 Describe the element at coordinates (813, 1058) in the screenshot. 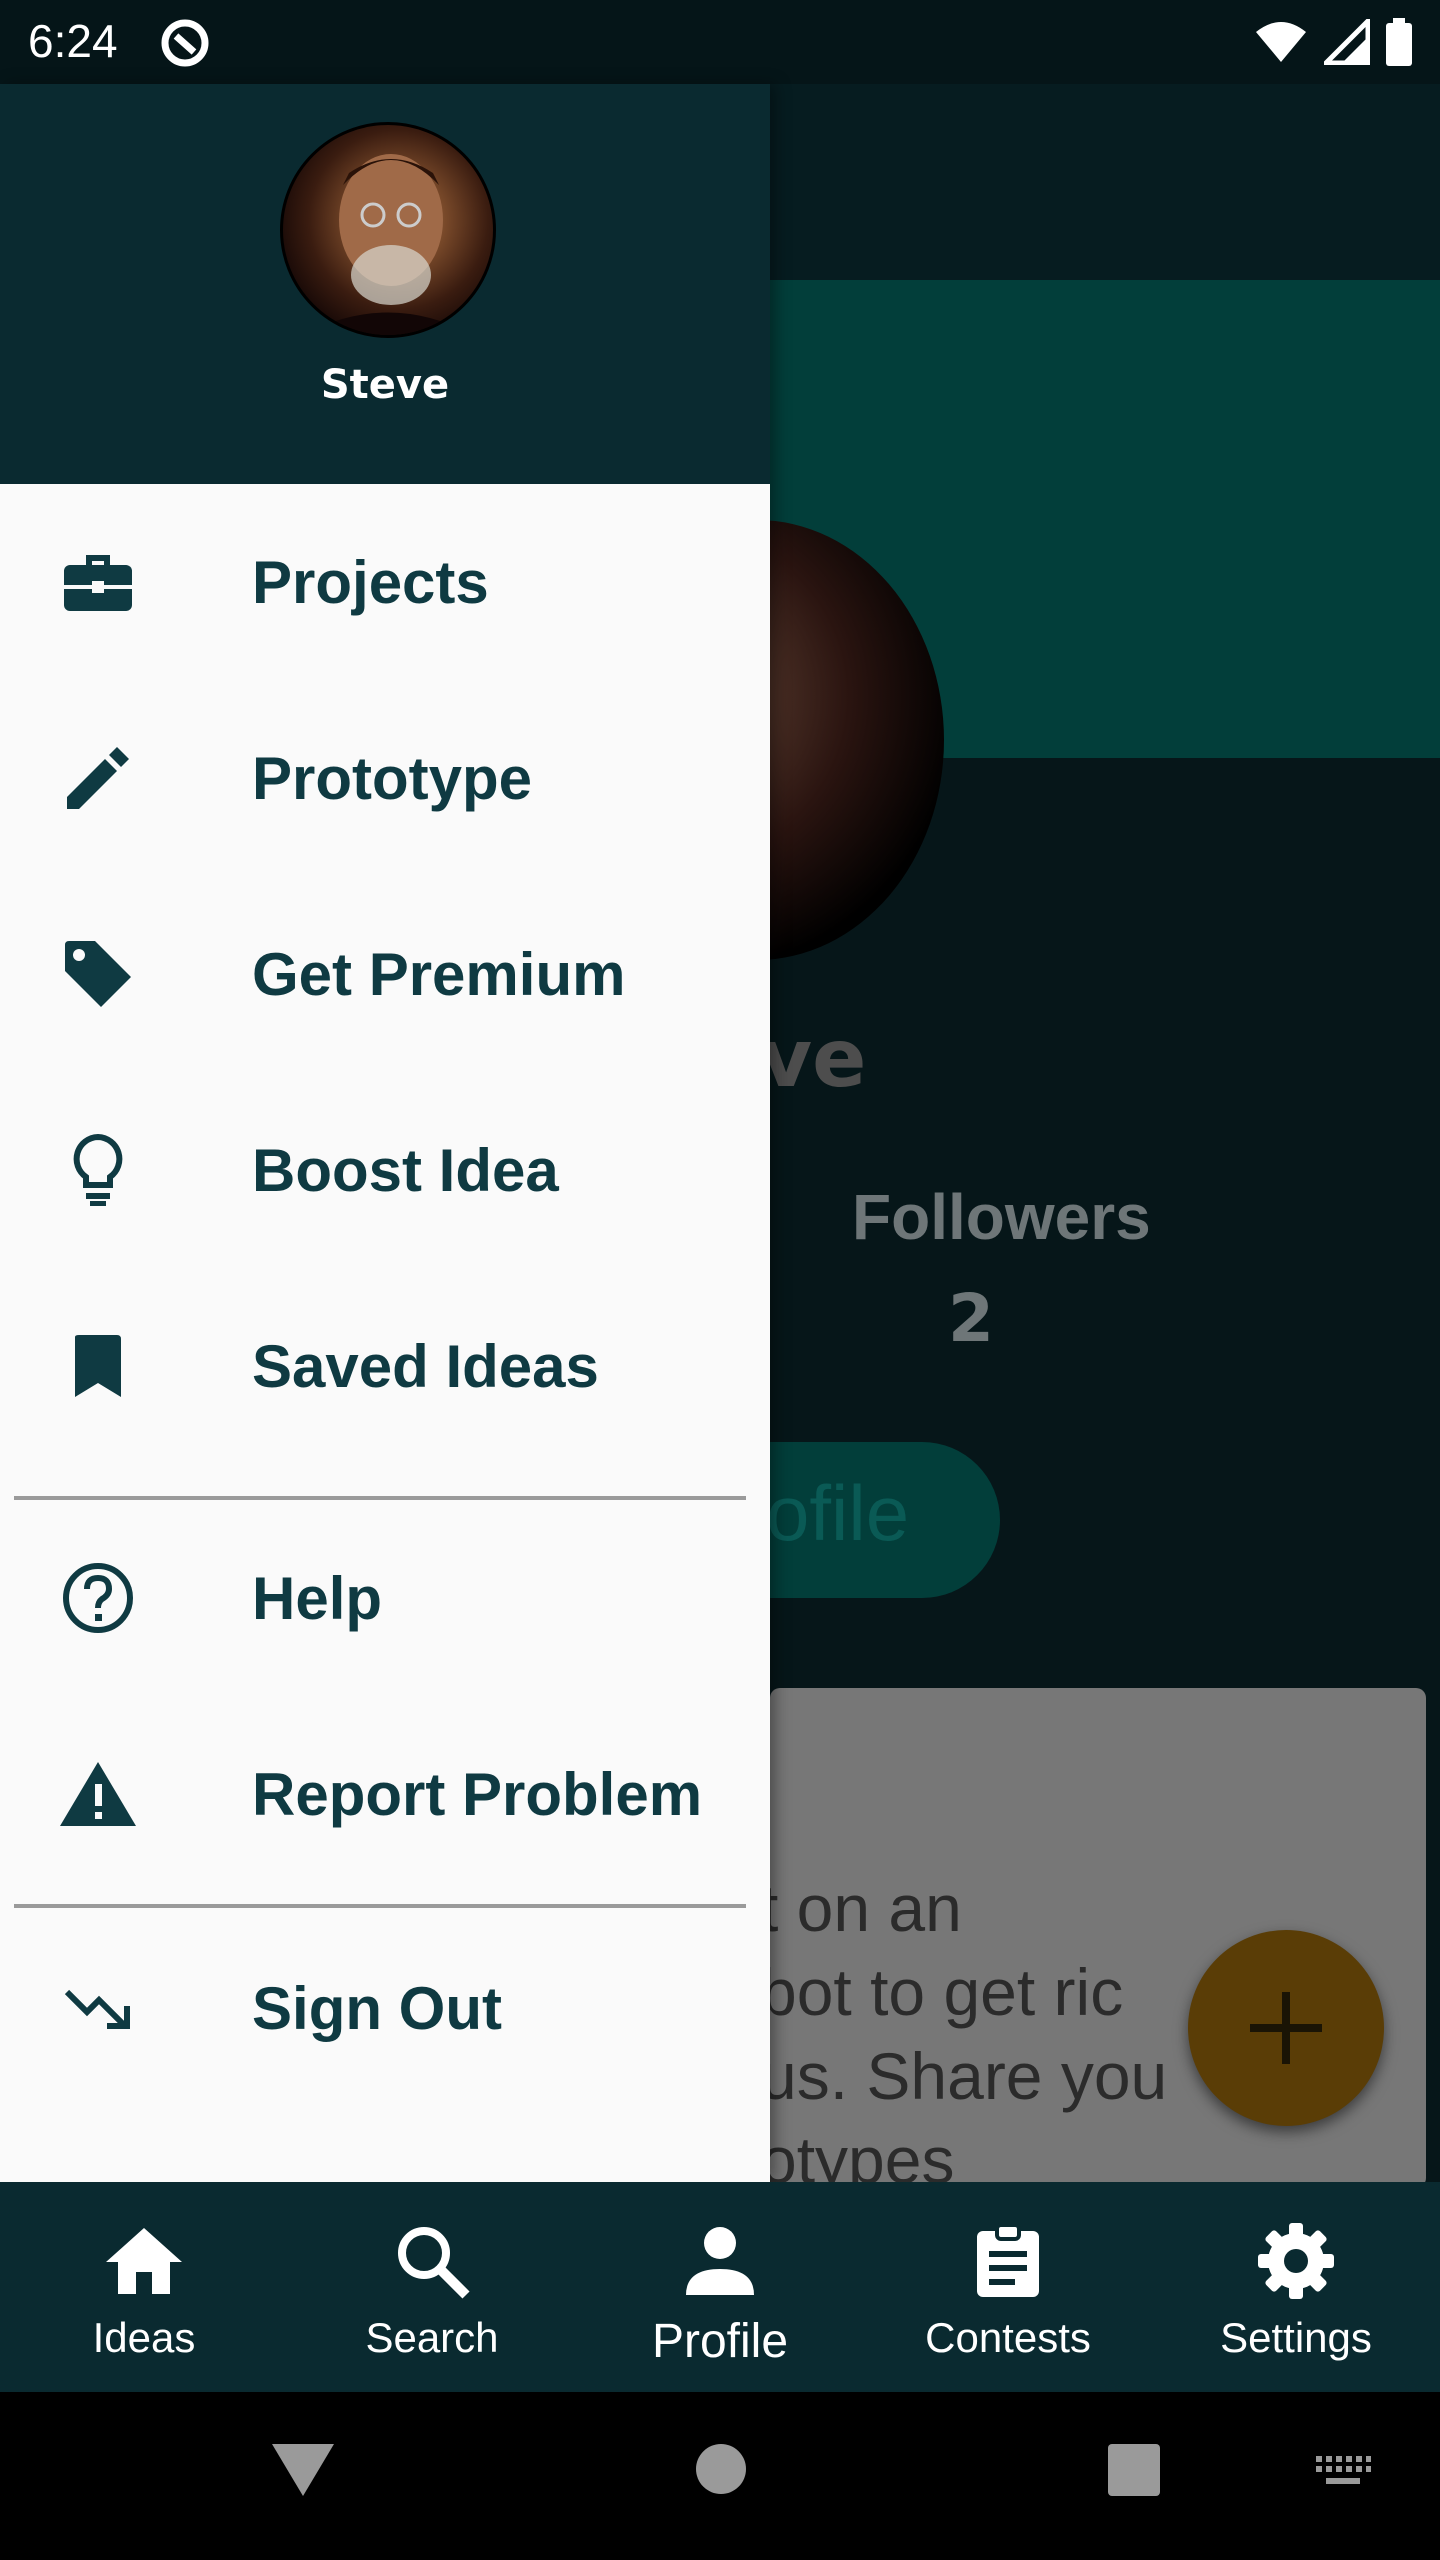

I see `profile-name: ve` at that location.